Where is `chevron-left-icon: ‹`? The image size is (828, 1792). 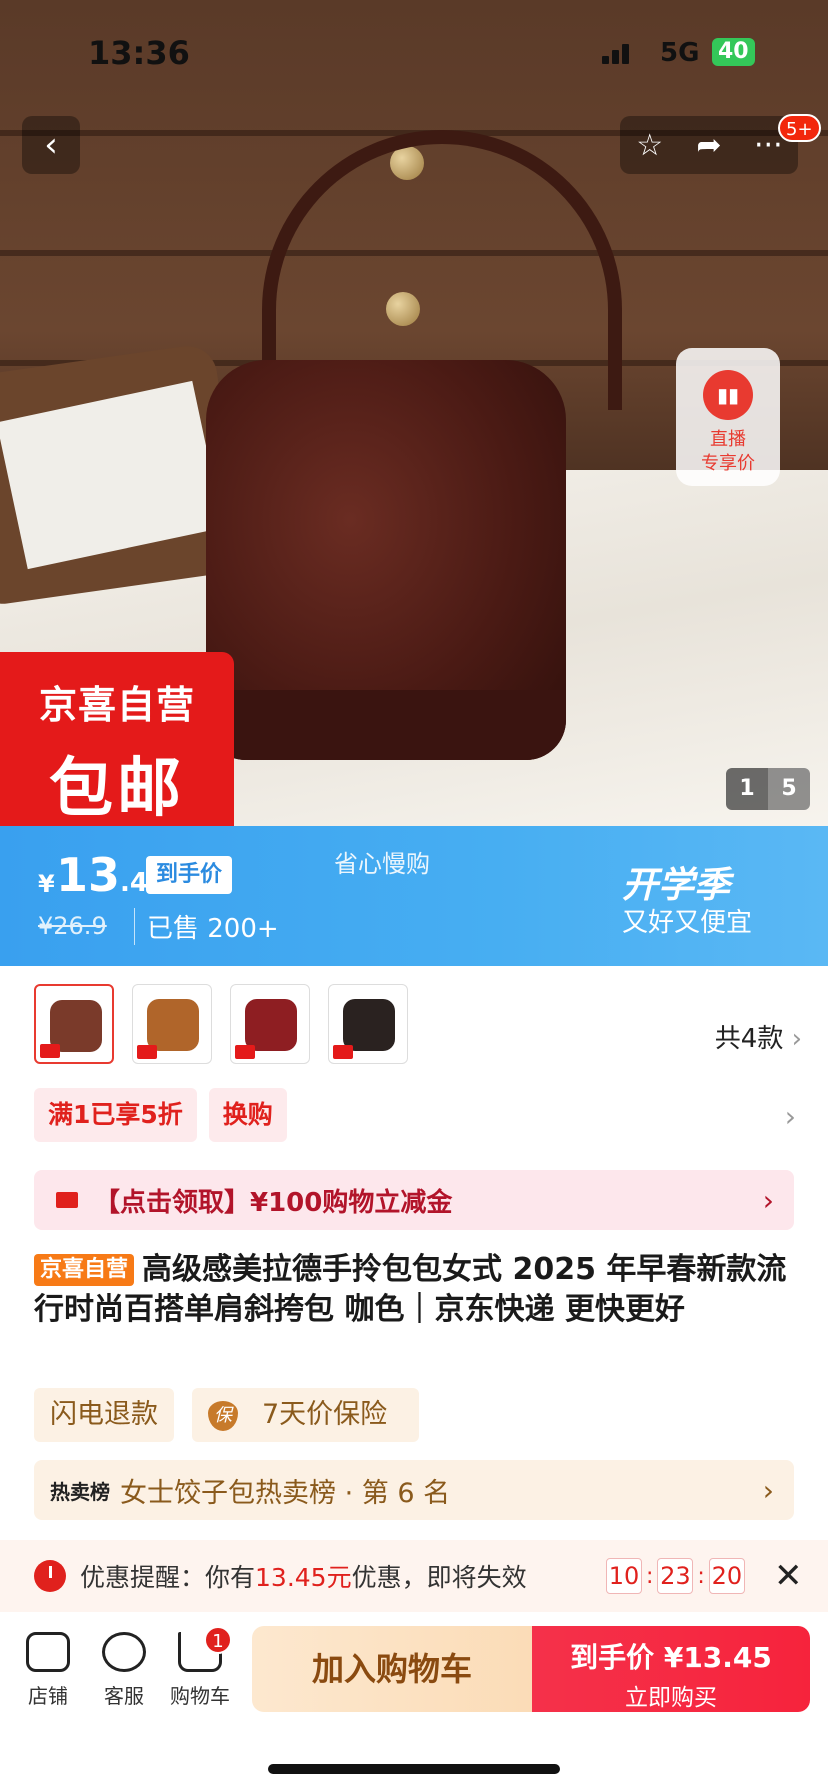 chevron-left-icon: ‹ is located at coordinates (51, 145).